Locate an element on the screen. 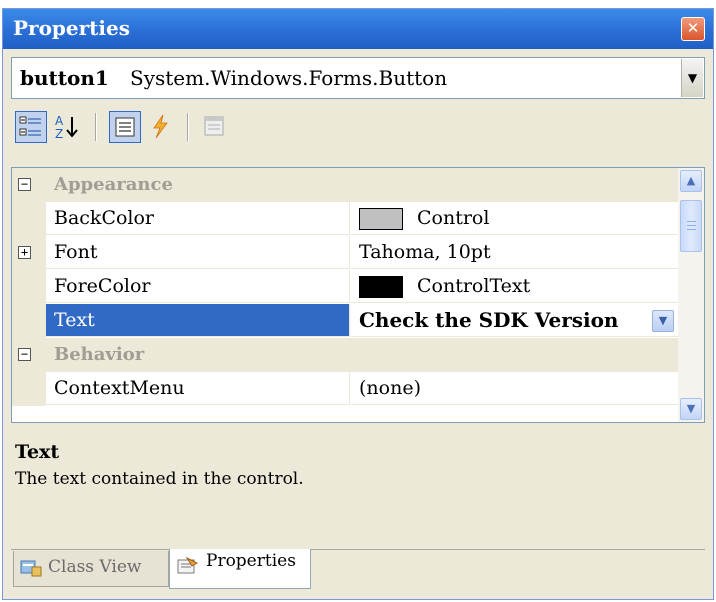 Image resolution: width=716 pixels, height=602 pixels. property-row-text: Text Check the SDK Version ▼ is located at coordinates (345, 321).